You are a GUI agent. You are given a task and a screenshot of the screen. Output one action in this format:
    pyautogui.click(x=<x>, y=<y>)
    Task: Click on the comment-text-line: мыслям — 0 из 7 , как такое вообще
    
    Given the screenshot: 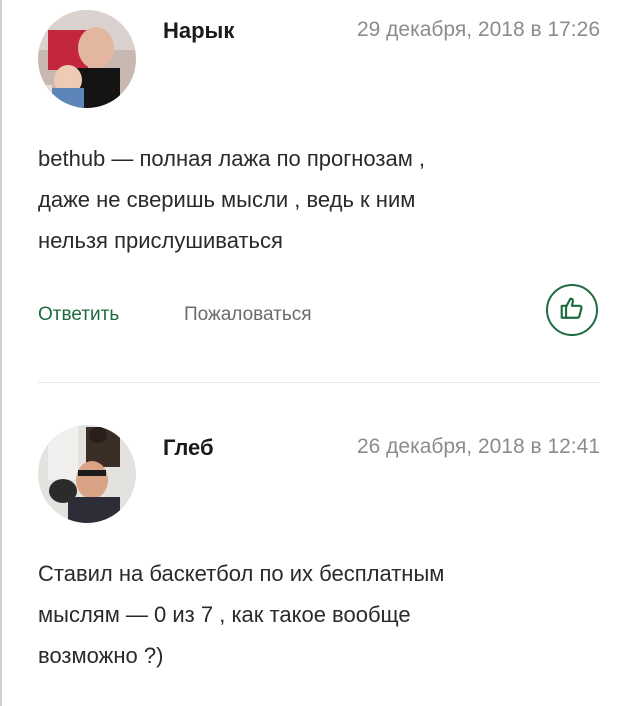 What is the action you would take?
    pyautogui.click(x=224, y=614)
    